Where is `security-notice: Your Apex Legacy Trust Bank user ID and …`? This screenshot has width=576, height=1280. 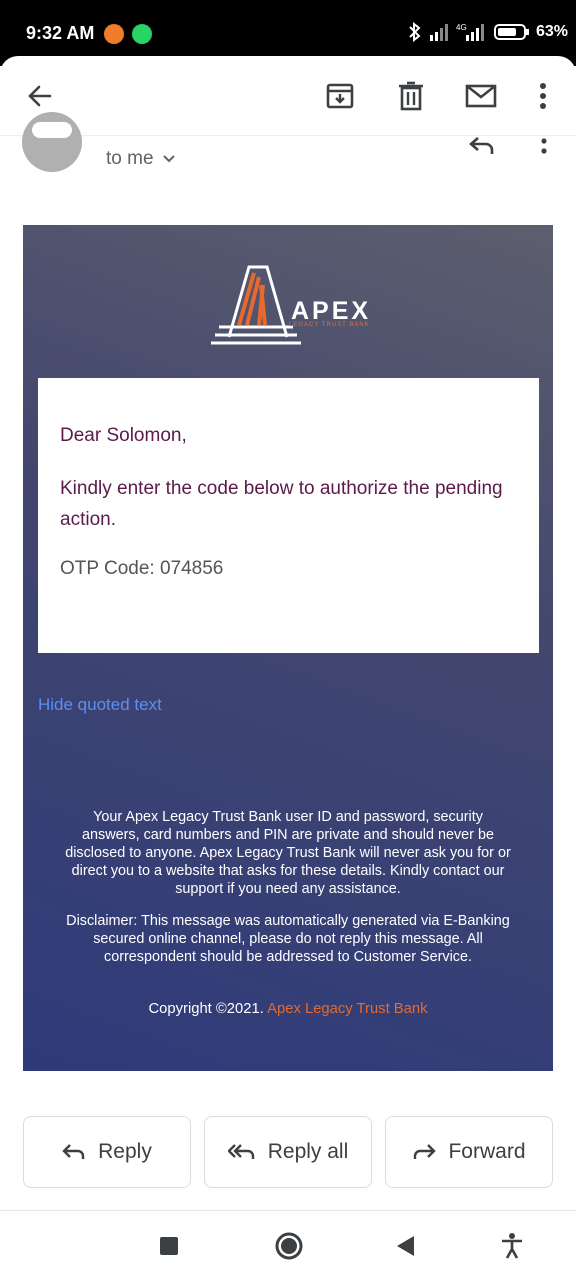 security-notice: Your Apex Legacy Trust Bank user ID and … is located at coordinates (288, 894).